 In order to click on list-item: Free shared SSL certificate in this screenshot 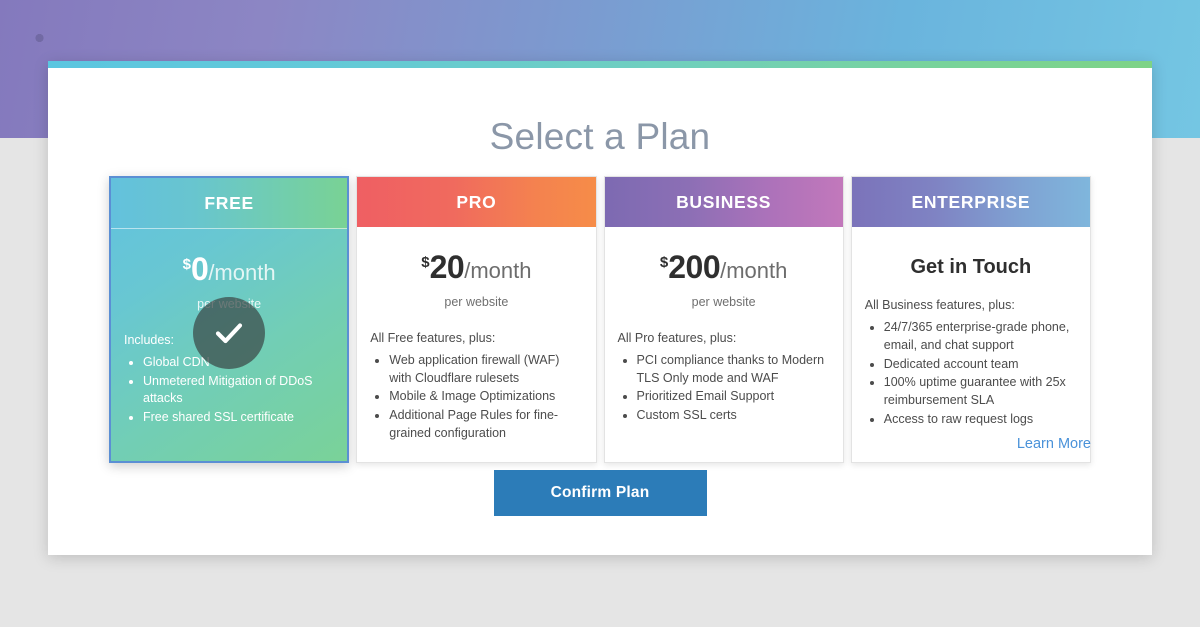, I will do `click(238, 418)`.